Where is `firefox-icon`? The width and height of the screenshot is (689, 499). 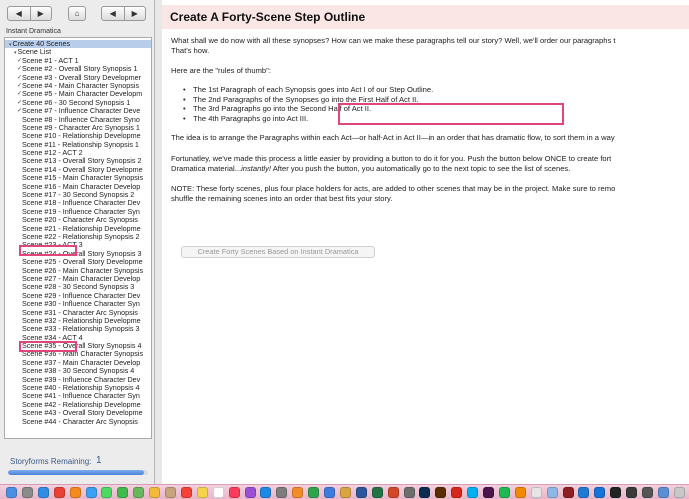
firefox-icon is located at coordinates (75, 492).